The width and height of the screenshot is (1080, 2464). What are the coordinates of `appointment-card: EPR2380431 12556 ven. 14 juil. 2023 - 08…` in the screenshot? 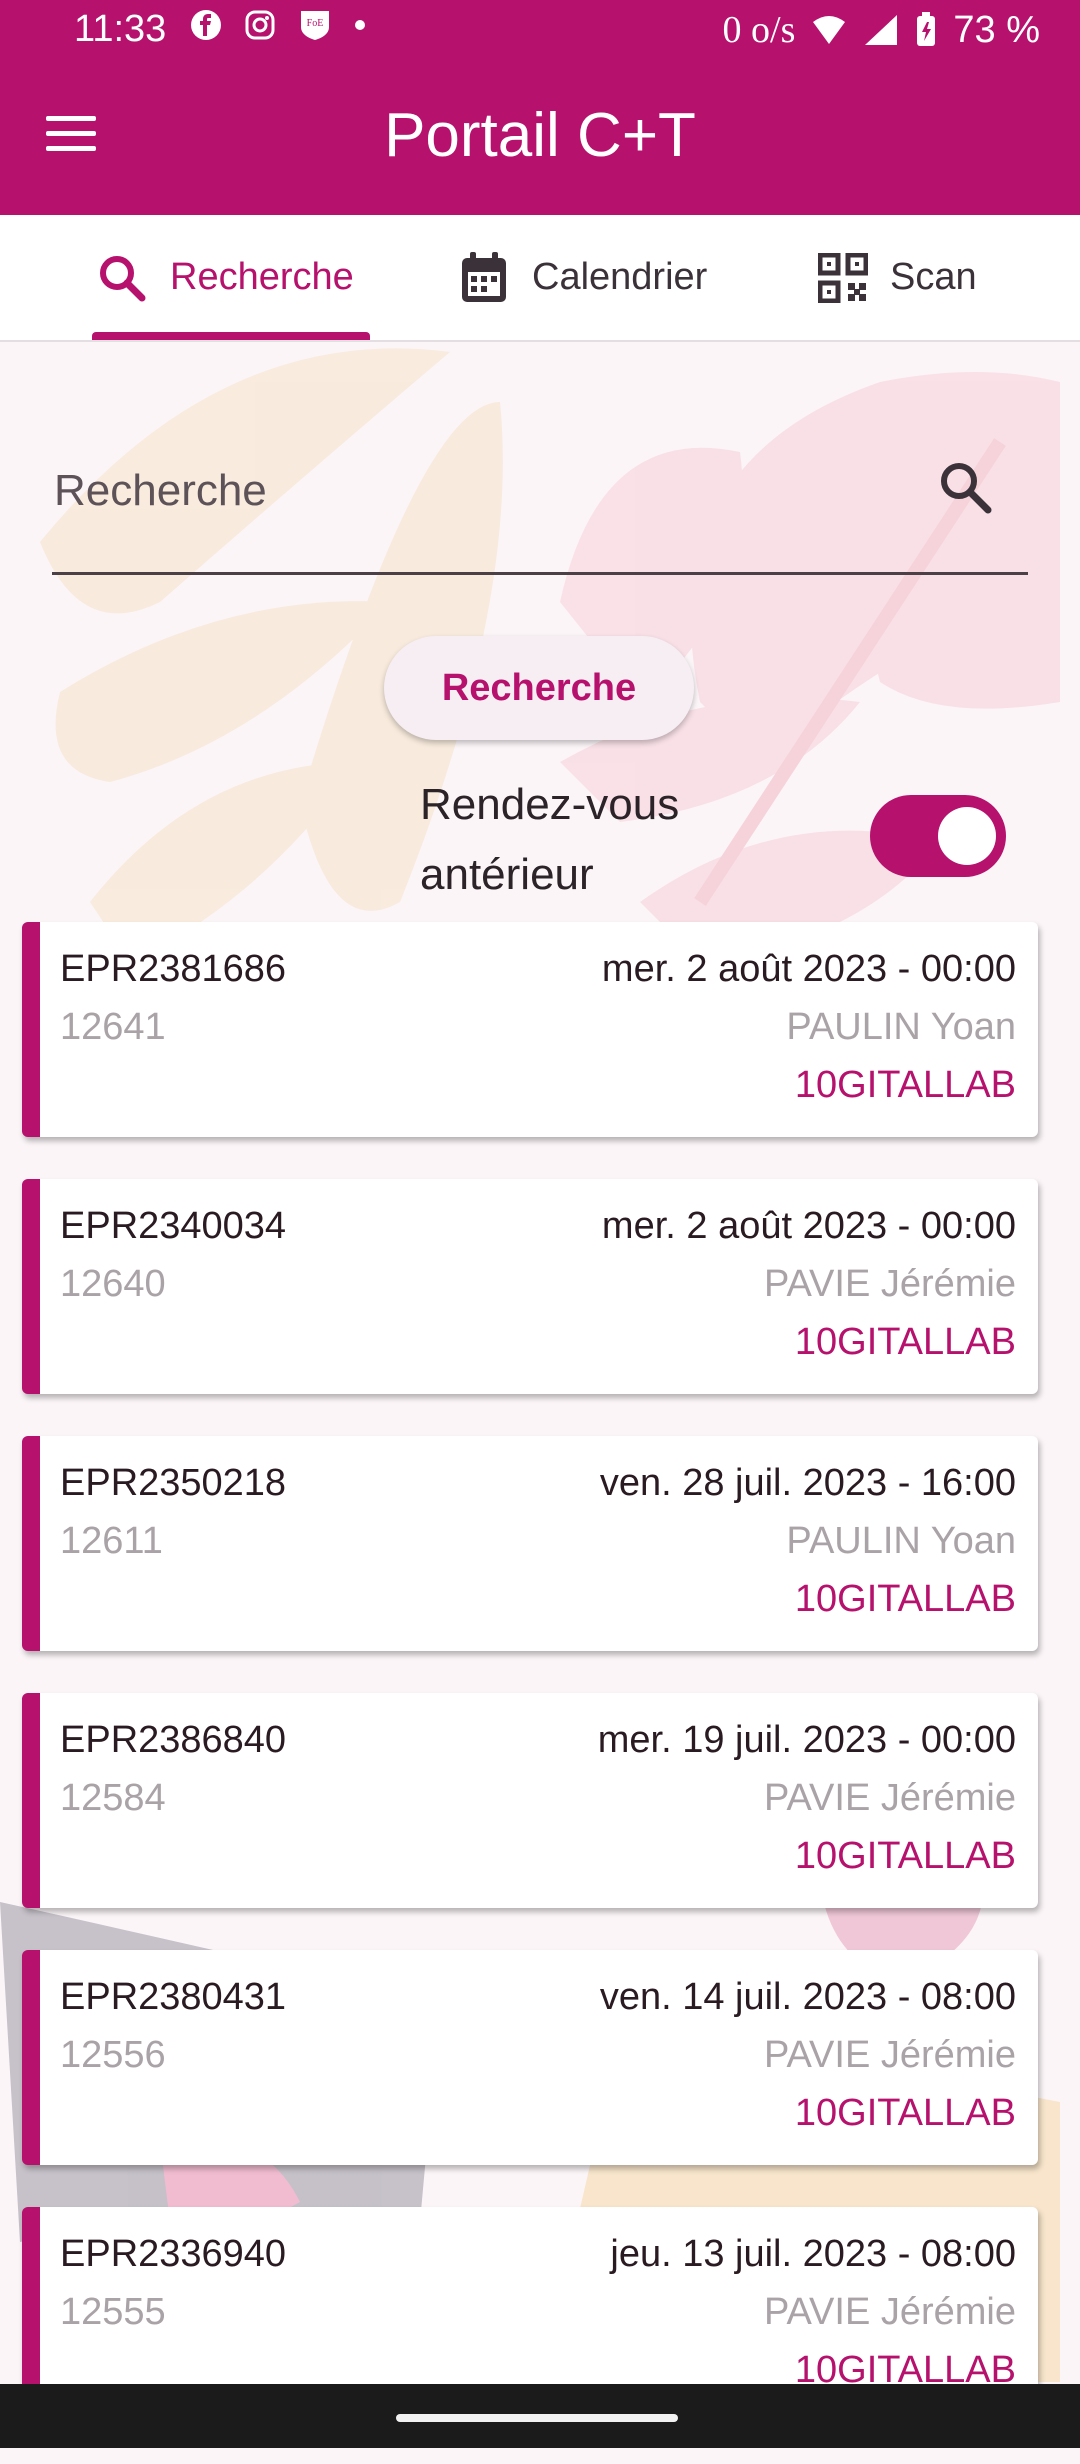 It's located at (530, 2057).